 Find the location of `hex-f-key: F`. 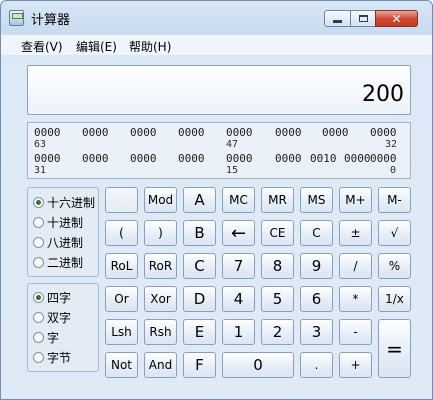

hex-f-key: F is located at coordinates (199, 365).